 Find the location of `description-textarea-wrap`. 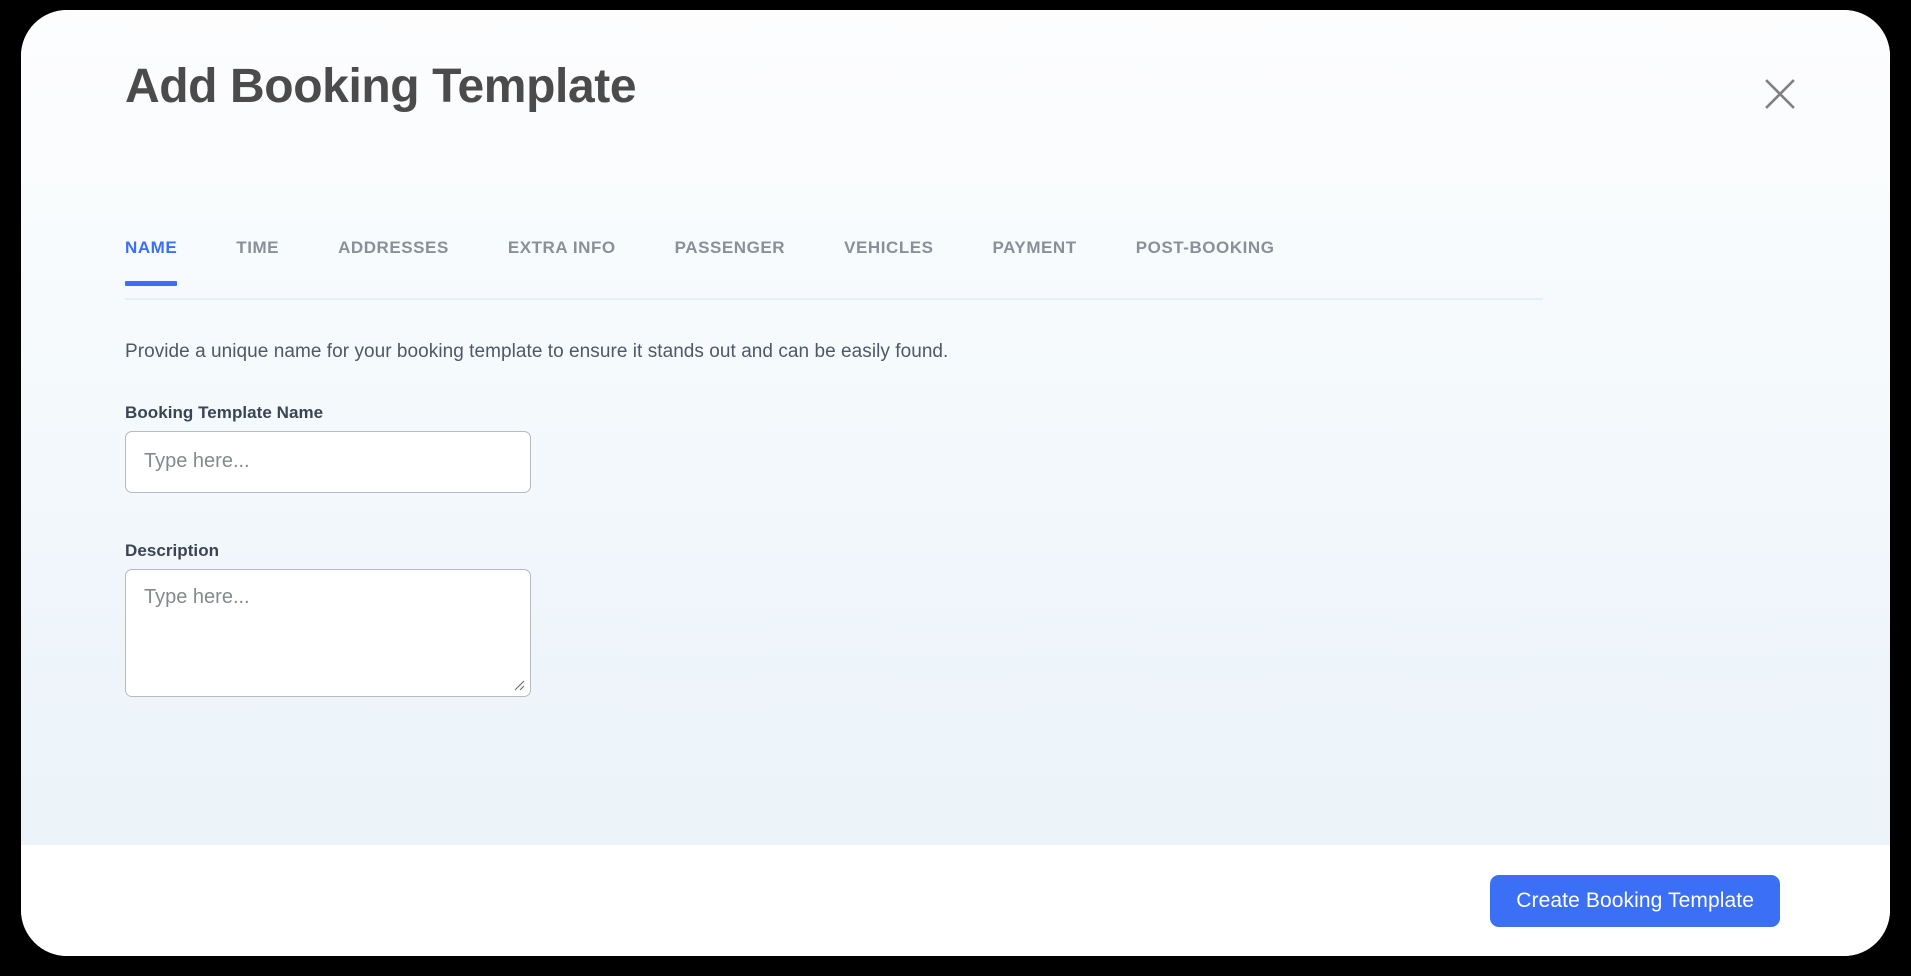

description-textarea-wrap is located at coordinates (328, 632).